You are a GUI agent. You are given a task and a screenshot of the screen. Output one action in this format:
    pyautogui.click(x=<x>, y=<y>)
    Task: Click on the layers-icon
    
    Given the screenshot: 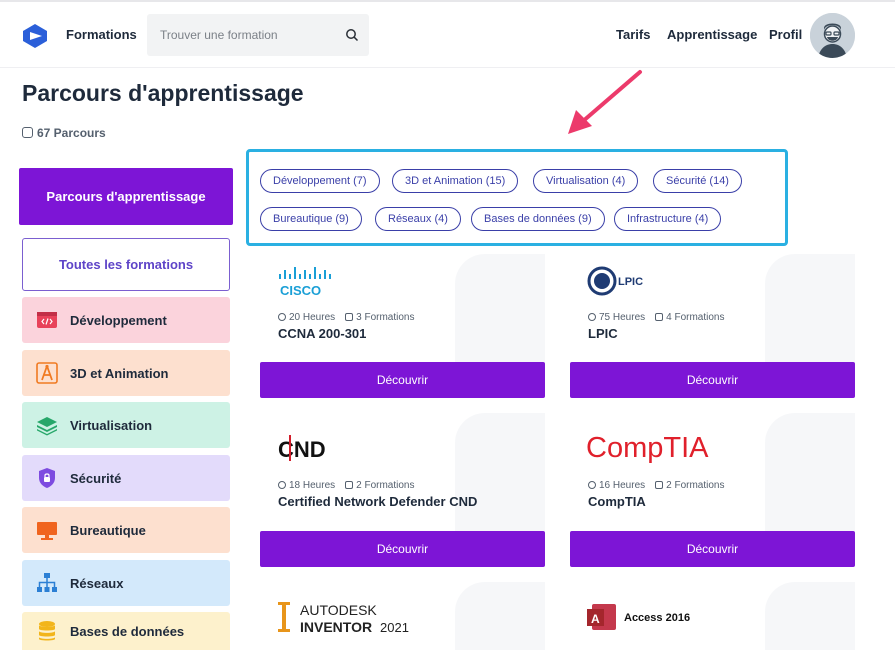 What is the action you would take?
    pyautogui.click(x=47, y=426)
    